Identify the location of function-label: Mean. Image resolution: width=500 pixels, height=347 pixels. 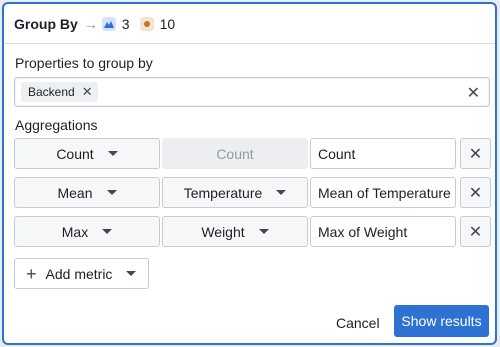
(75, 192).